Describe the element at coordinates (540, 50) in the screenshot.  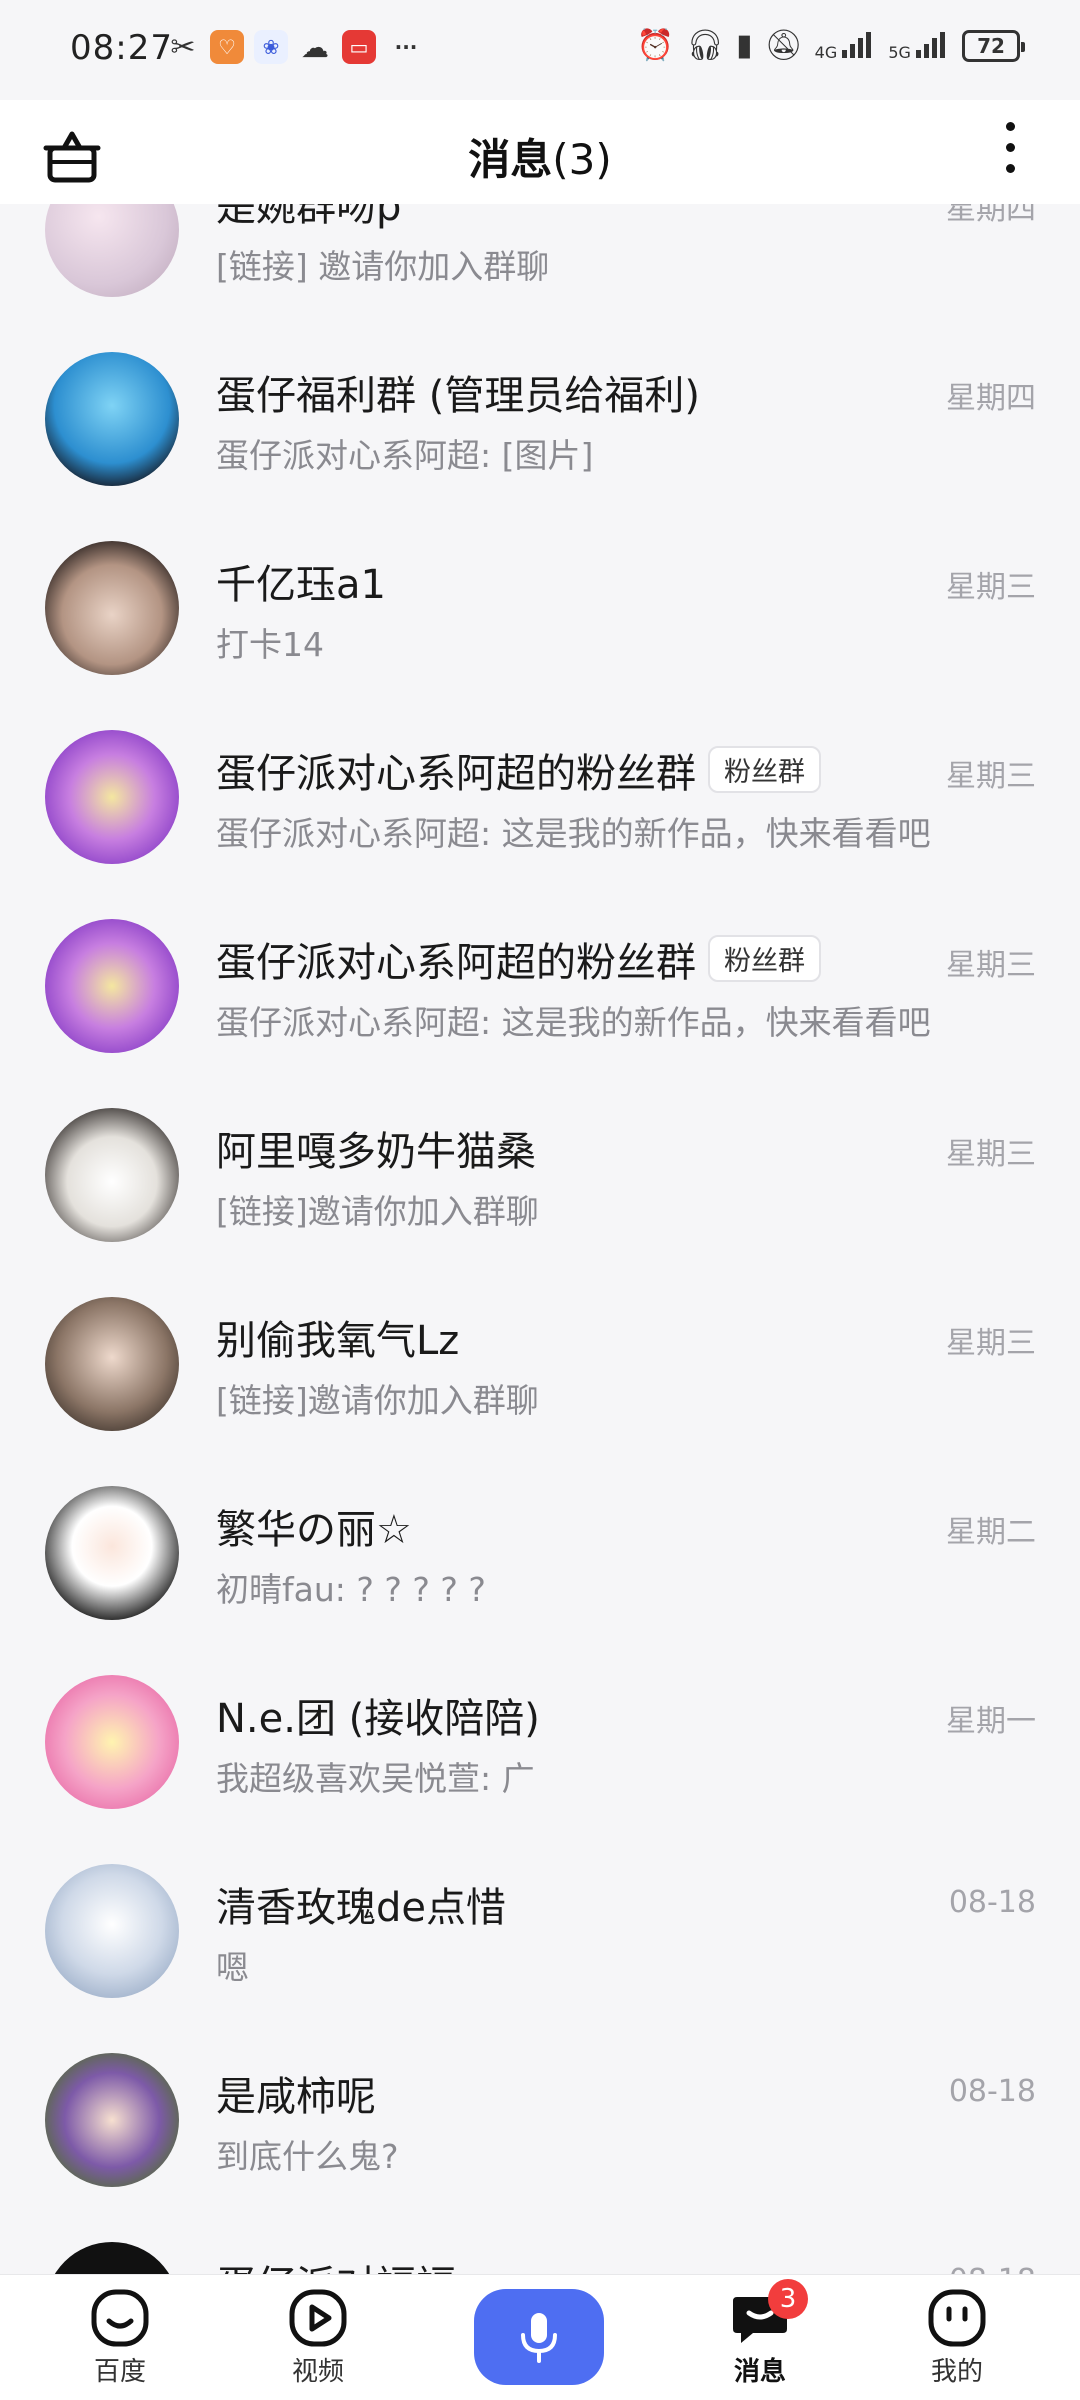
I see `status-bar: 08:27 ✂ ♡ ❀ ☁ ▭ ··· ⏰ 🎧︎ ▮ 🔕︎ 4G 5G 72` at that location.